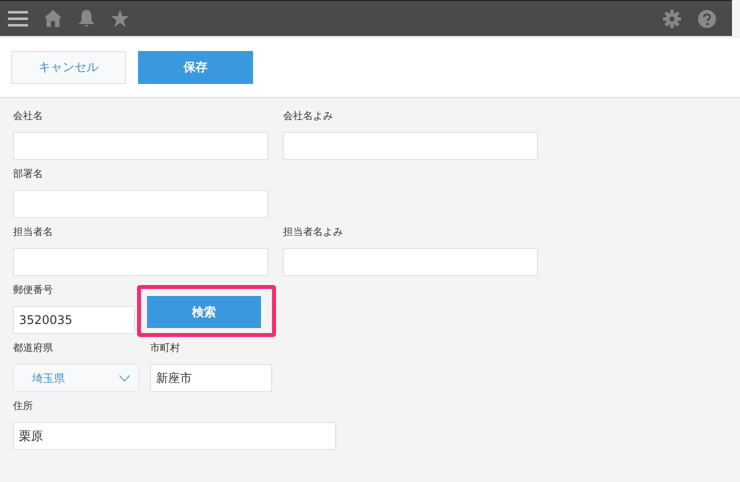 The image size is (740, 482). I want to click on search-button: 検索, so click(204, 312).